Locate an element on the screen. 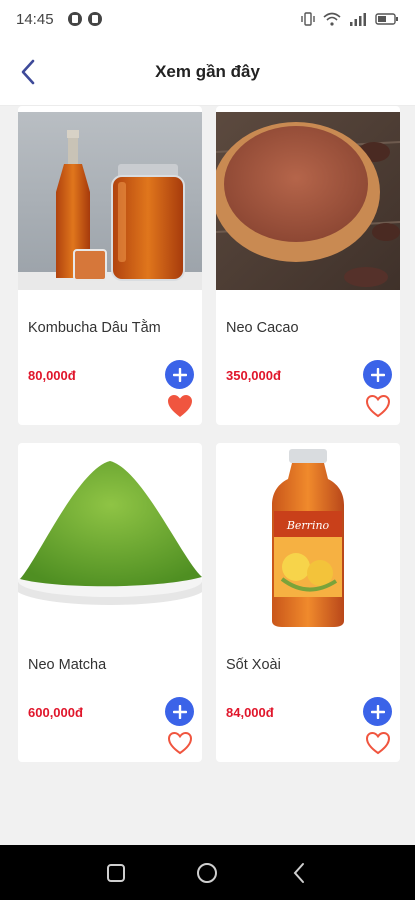 Image resolution: width=415 pixels, height=900 pixels. signal-icon is located at coordinates (358, 19).